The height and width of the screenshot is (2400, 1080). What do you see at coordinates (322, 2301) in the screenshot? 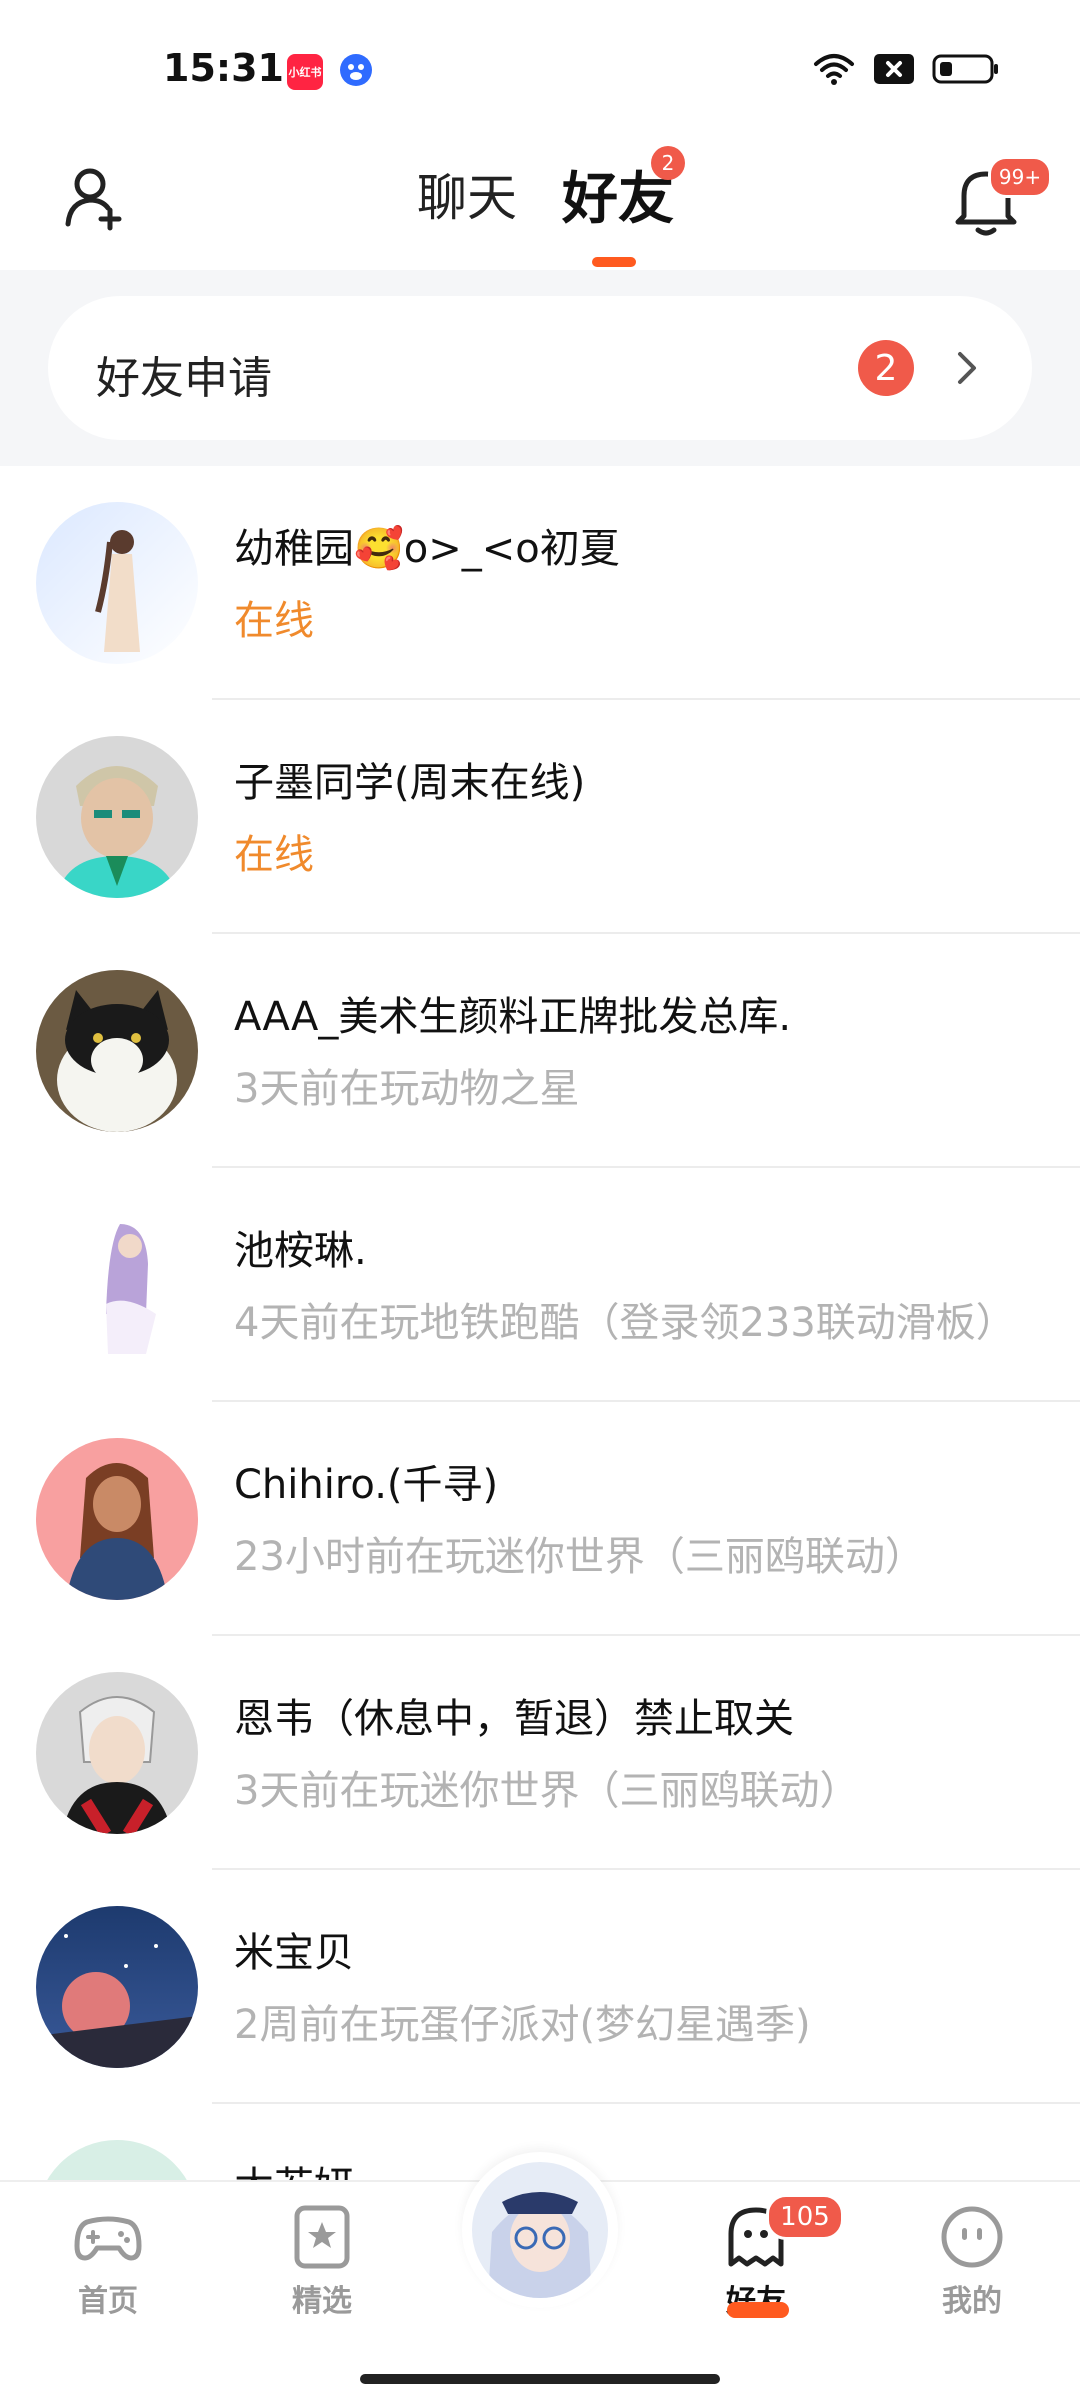
I see `nav-featured-label: 精选` at bounding box center [322, 2301].